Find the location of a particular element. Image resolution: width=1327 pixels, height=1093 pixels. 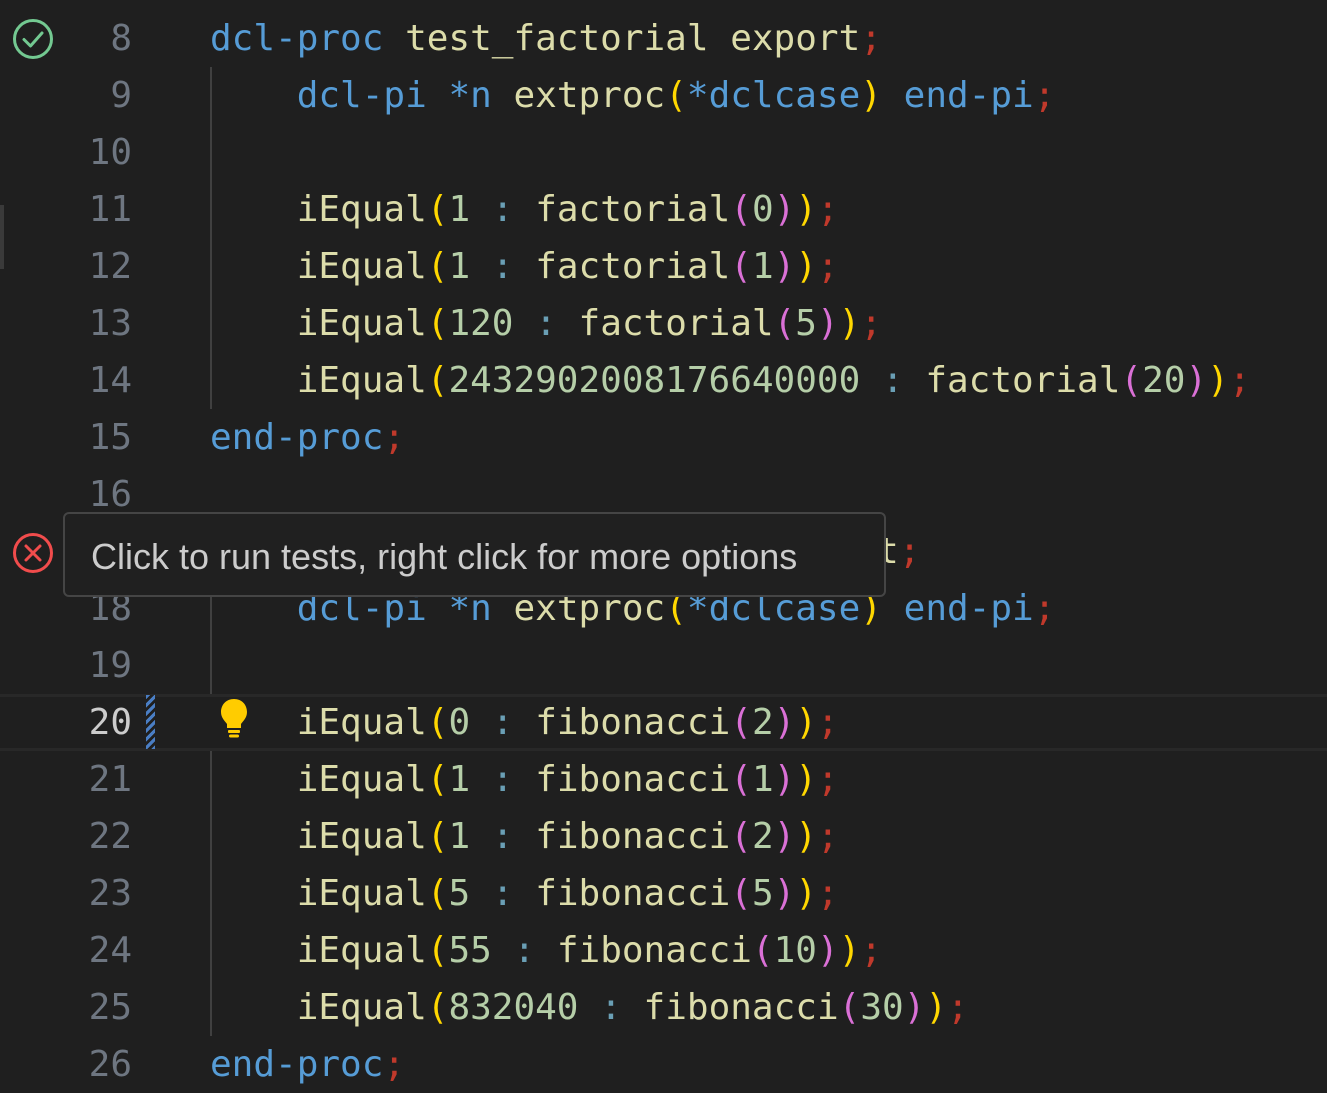

code-text: iEqual(5 : fibonacci(5)); is located at coordinates (524, 893).